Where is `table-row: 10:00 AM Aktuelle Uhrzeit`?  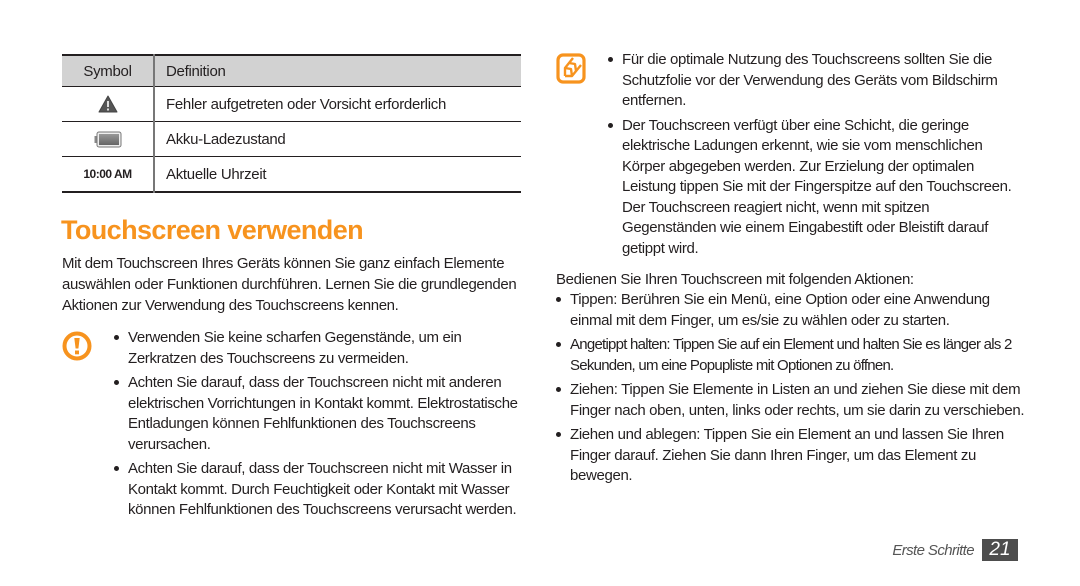 table-row: 10:00 AM Aktuelle Uhrzeit is located at coordinates (291, 174).